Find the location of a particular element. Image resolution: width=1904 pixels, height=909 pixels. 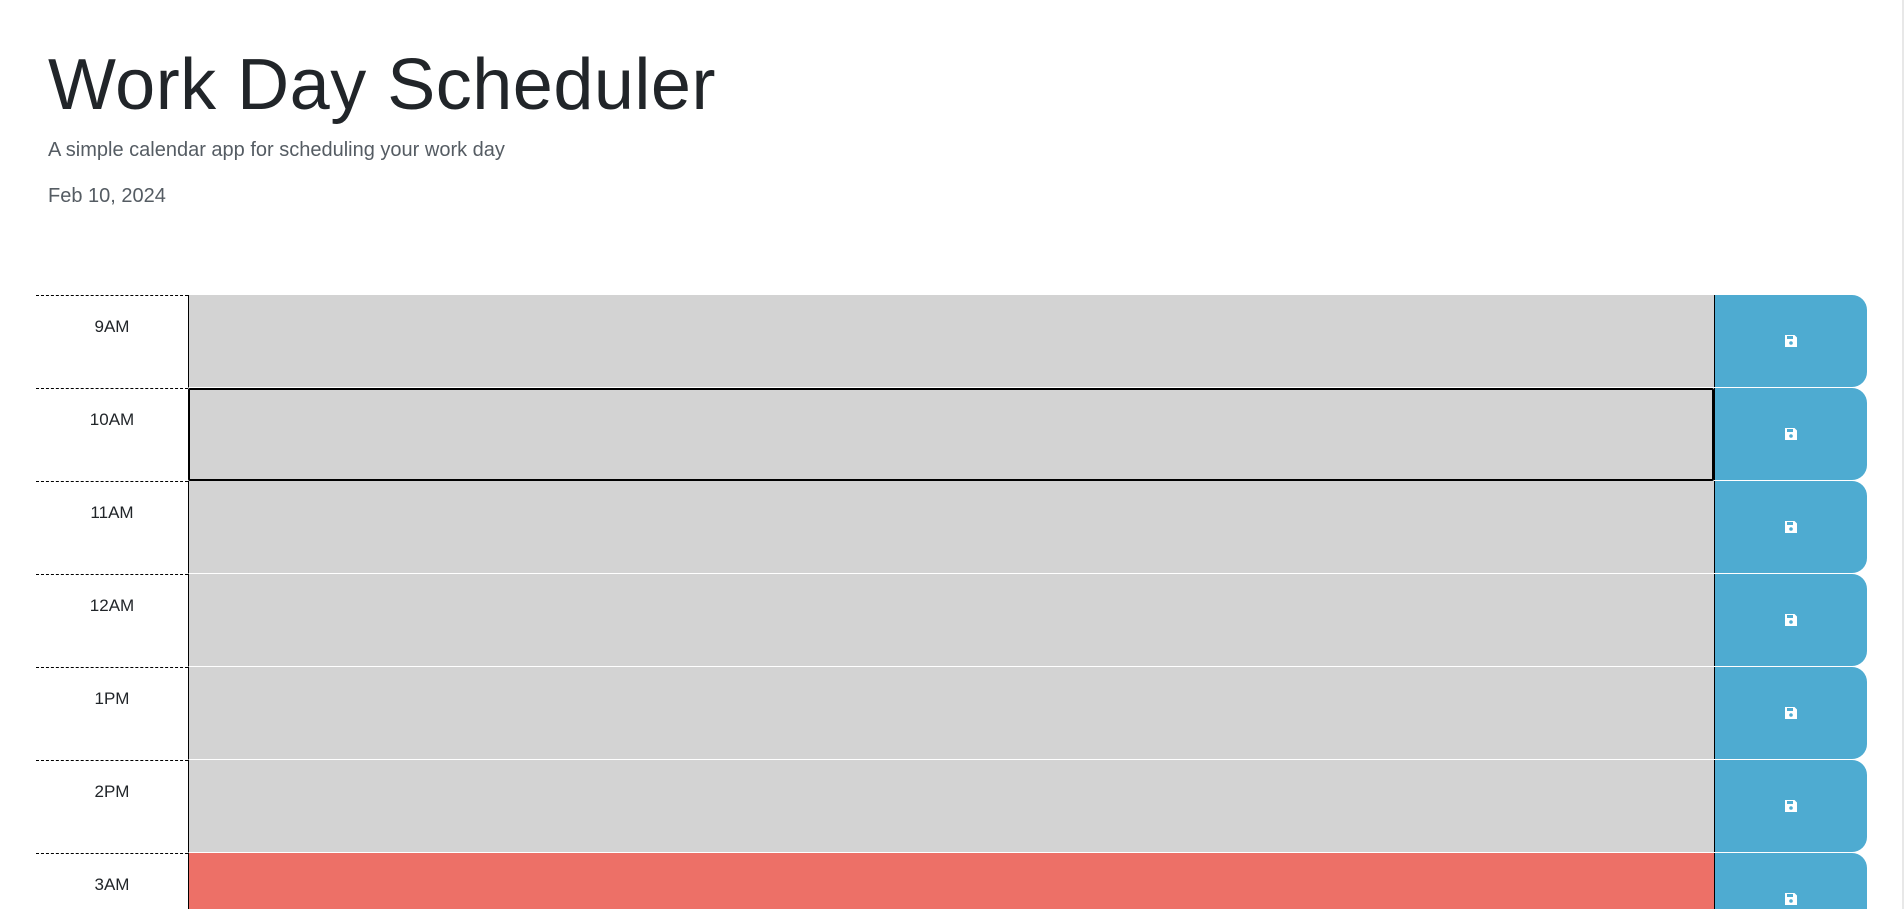

hour-label: 11AM is located at coordinates (112, 527).